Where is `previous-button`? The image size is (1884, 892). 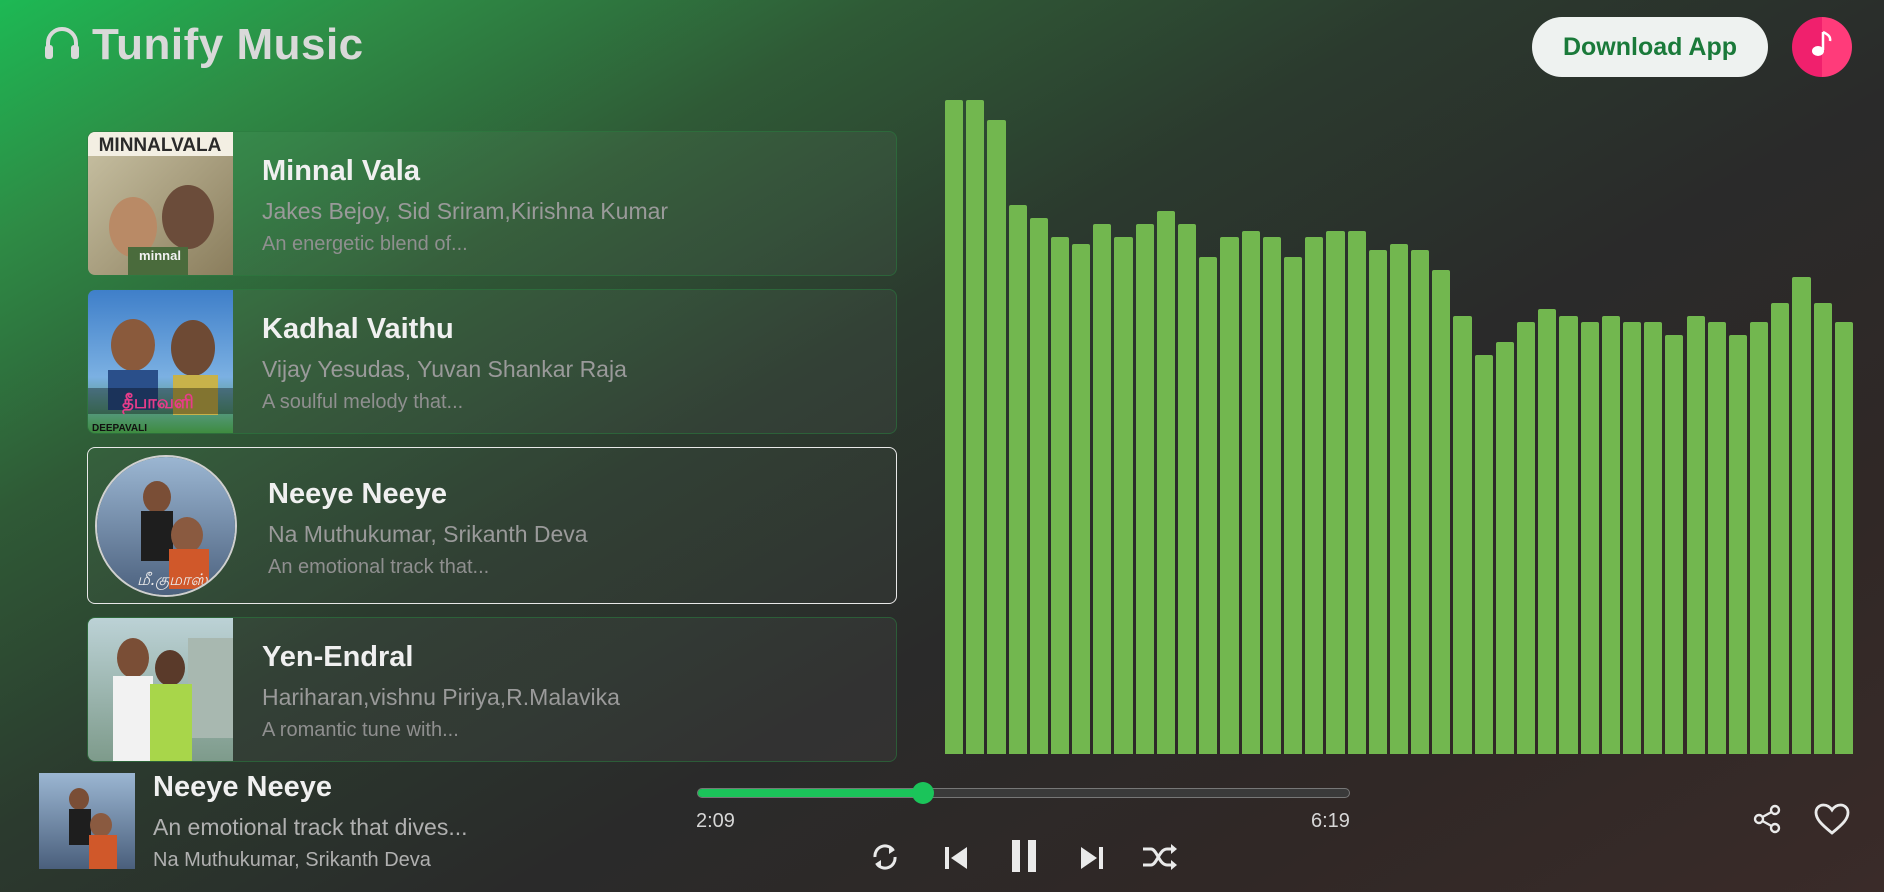
previous-button is located at coordinates (956, 858).